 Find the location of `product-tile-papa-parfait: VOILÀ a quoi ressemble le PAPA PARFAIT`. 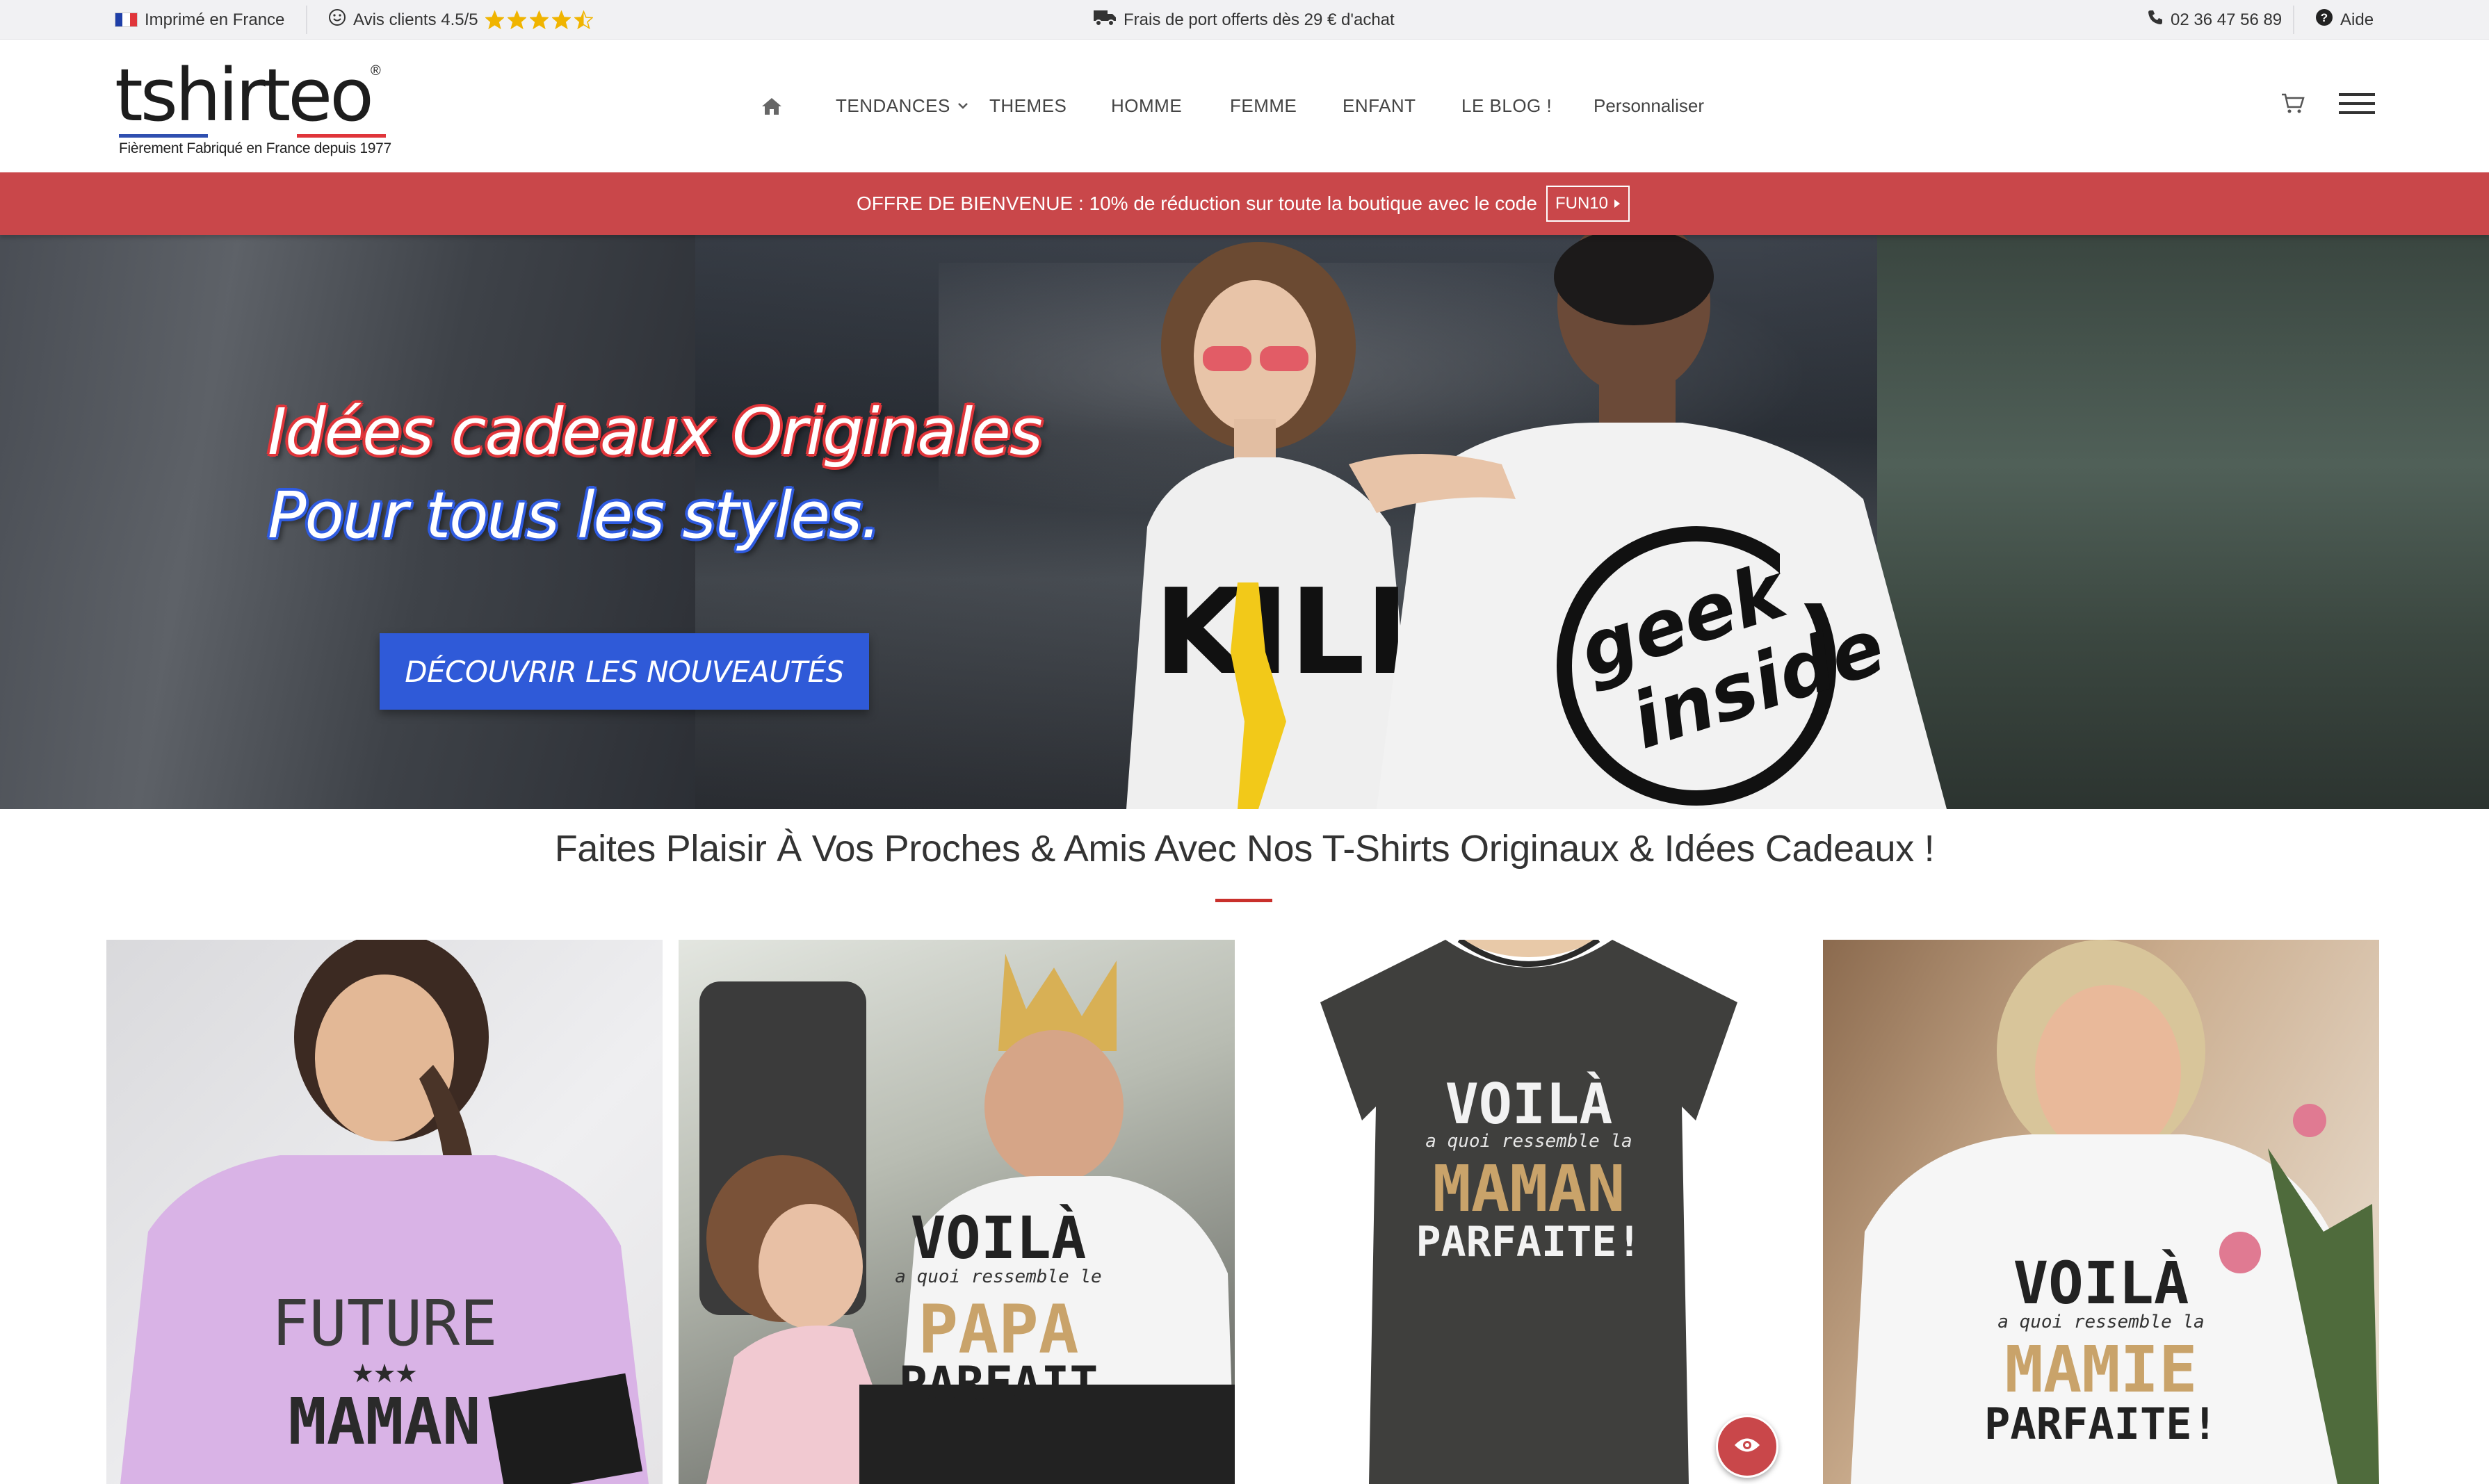

product-tile-papa-parfait: VOILÀ a quoi ressemble le PAPA PARFAIT is located at coordinates (957, 1212).